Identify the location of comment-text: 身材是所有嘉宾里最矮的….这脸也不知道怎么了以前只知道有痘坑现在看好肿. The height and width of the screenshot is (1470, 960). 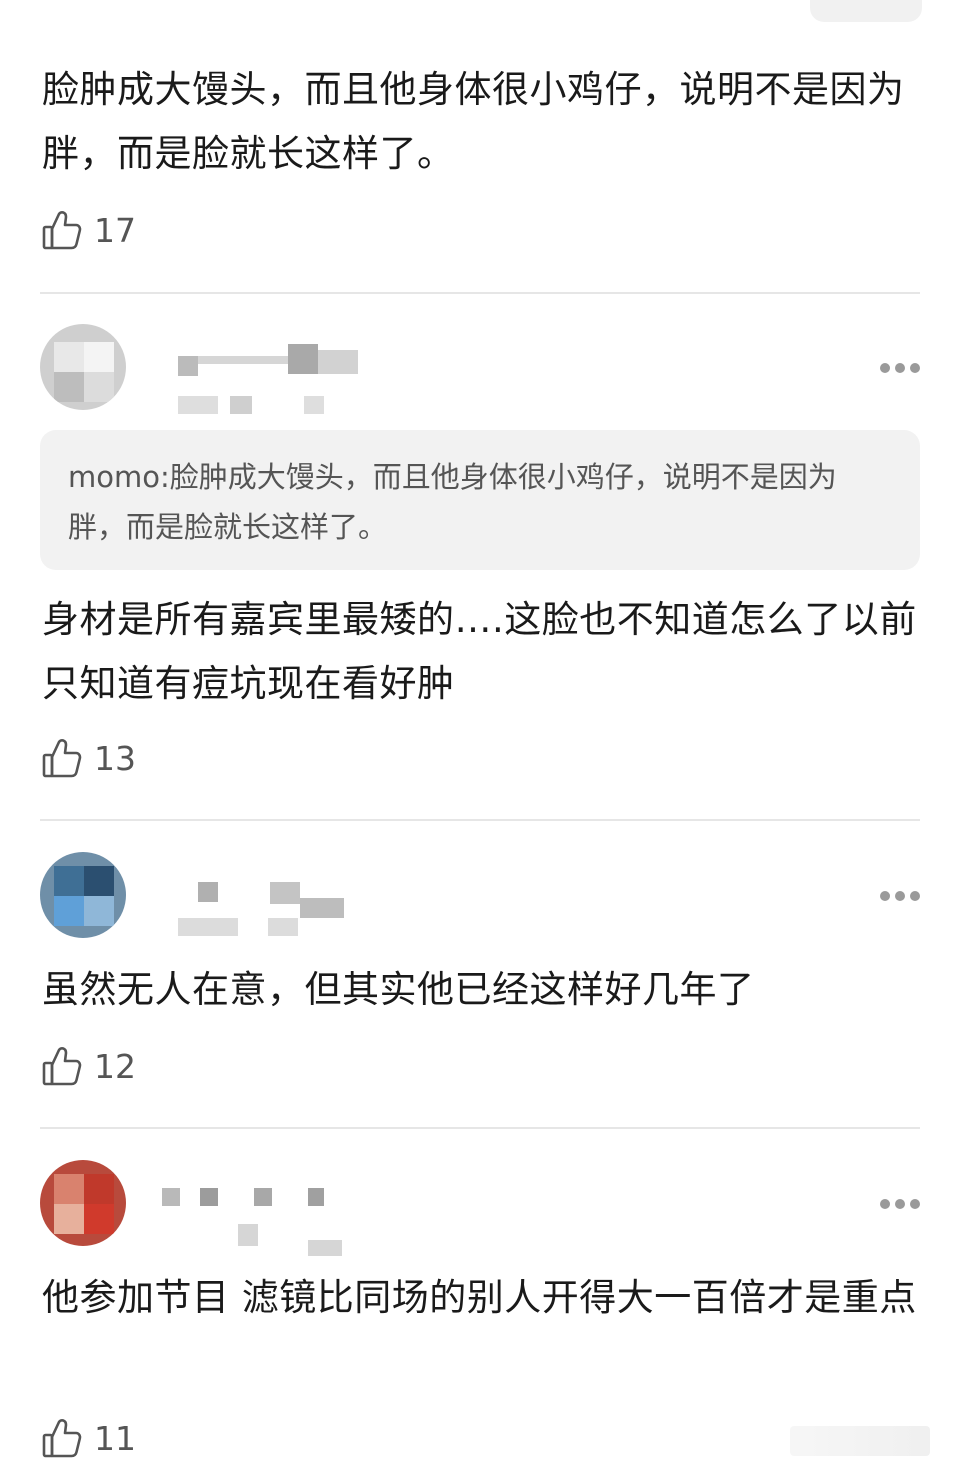
(479, 651).